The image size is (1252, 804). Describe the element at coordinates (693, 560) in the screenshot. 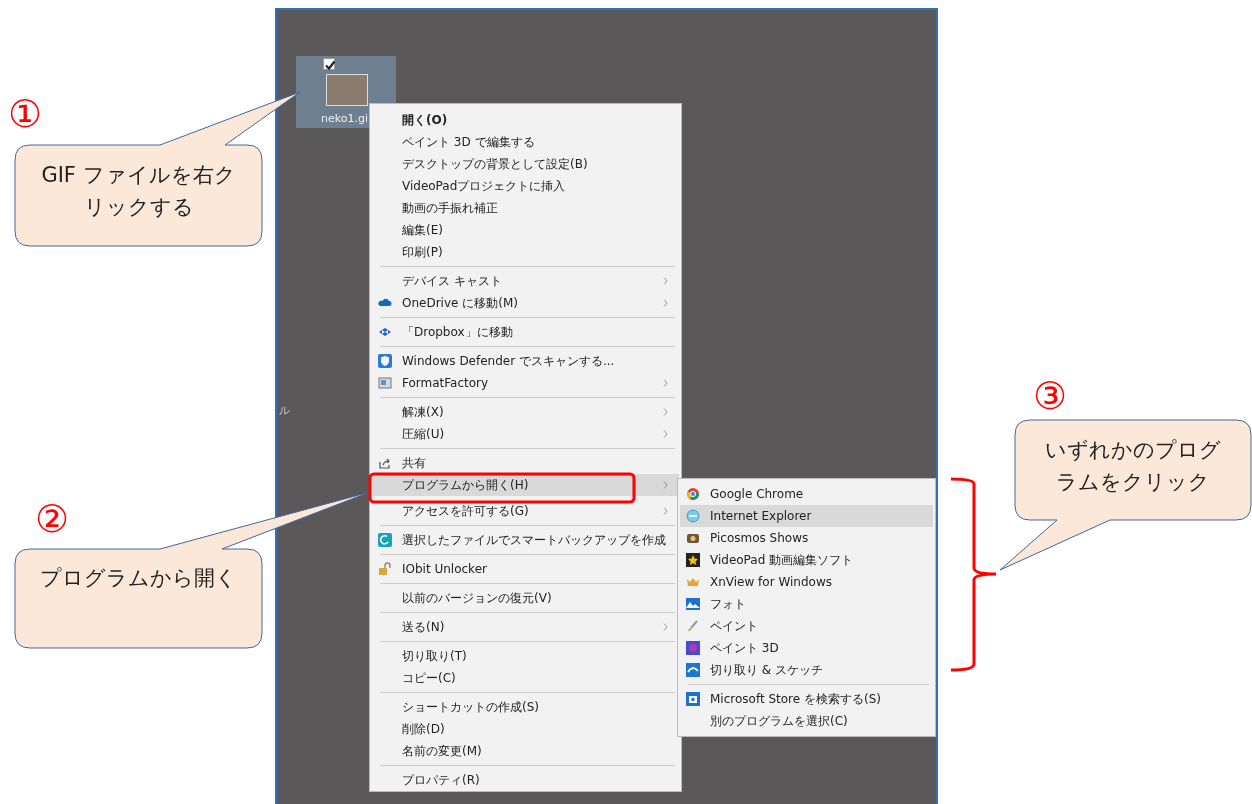

I see `star-icon` at that location.